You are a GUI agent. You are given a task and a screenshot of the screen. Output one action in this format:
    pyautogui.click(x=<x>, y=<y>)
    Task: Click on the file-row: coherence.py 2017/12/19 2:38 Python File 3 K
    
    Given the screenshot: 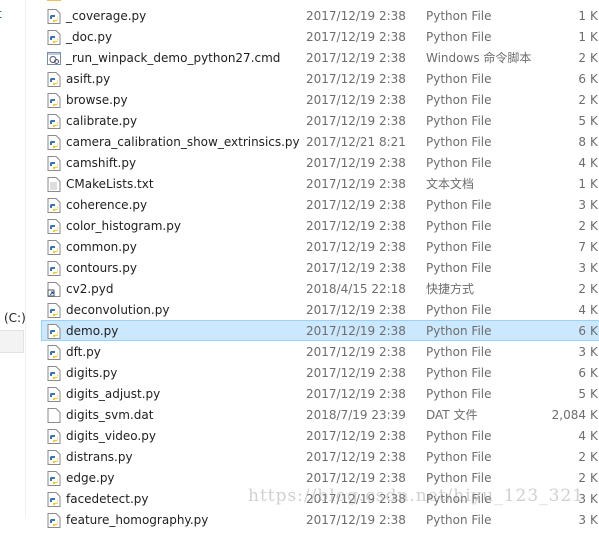 What is the action you would take?
    pyautogui.click(x=320, y=204)
    